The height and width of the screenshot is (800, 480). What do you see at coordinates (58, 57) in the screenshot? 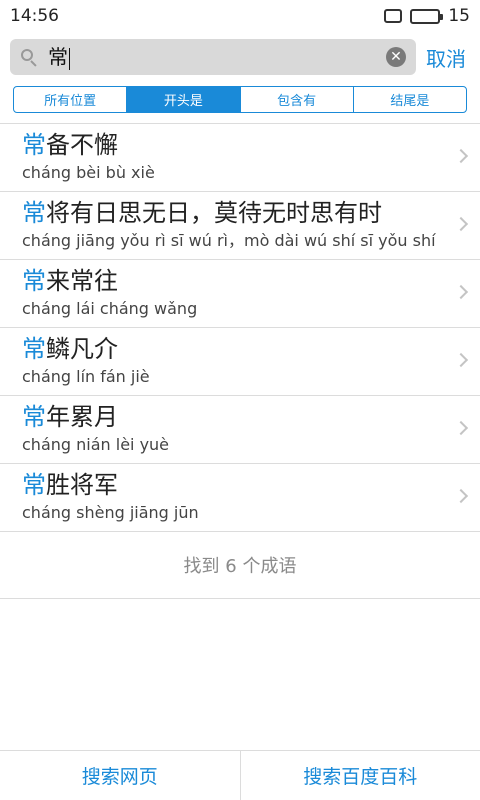
I see `search-query: 常` at bounding box center [58, 57].